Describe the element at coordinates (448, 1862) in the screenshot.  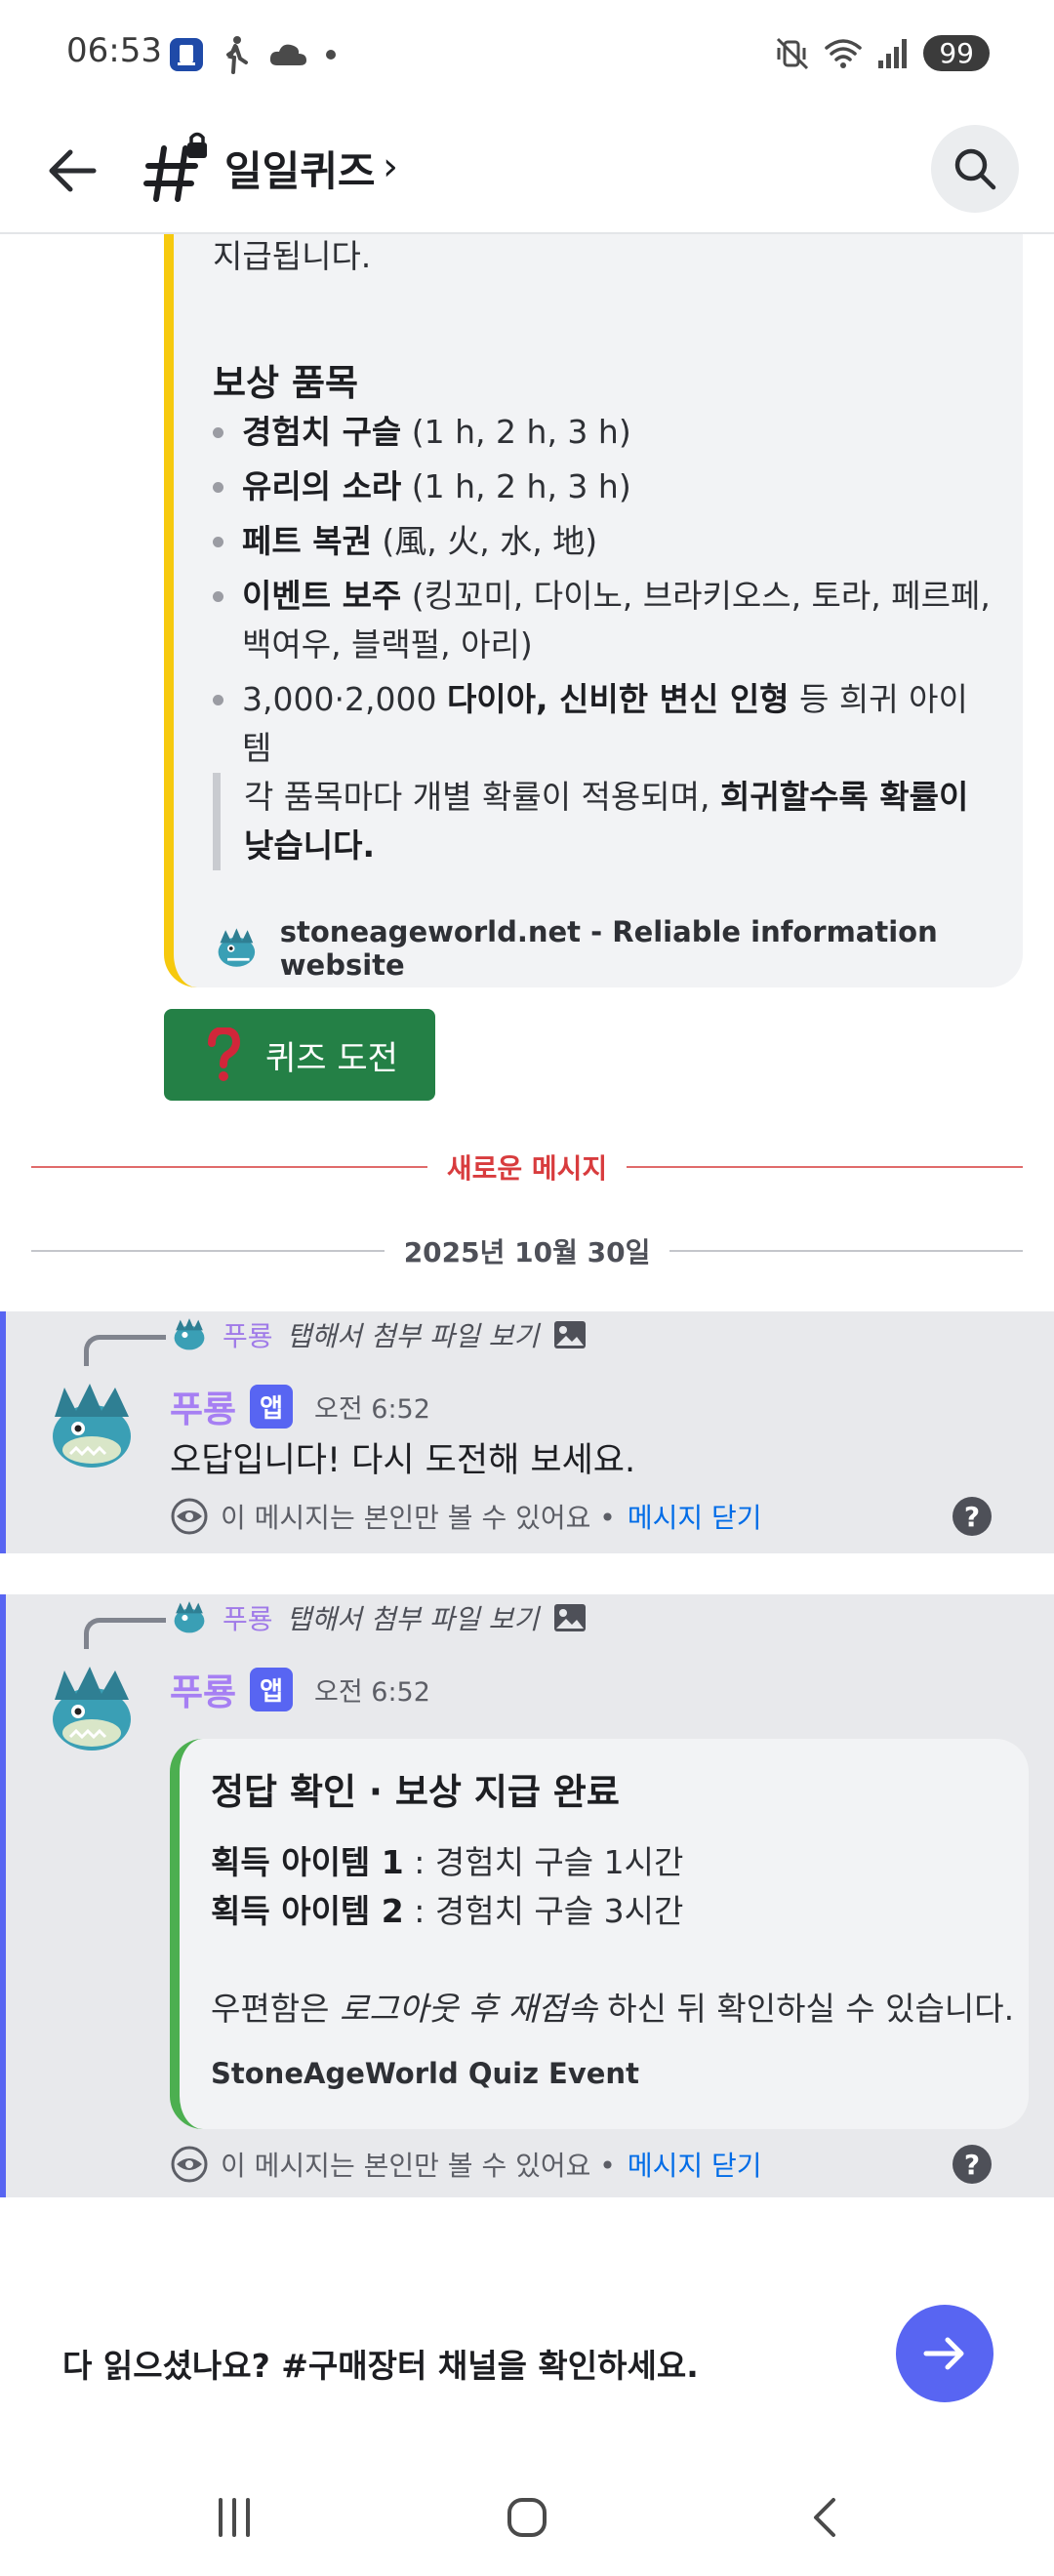
I see `embed-line: 획득 아이템 1 : 경험치 구슬 1시간` at that location.